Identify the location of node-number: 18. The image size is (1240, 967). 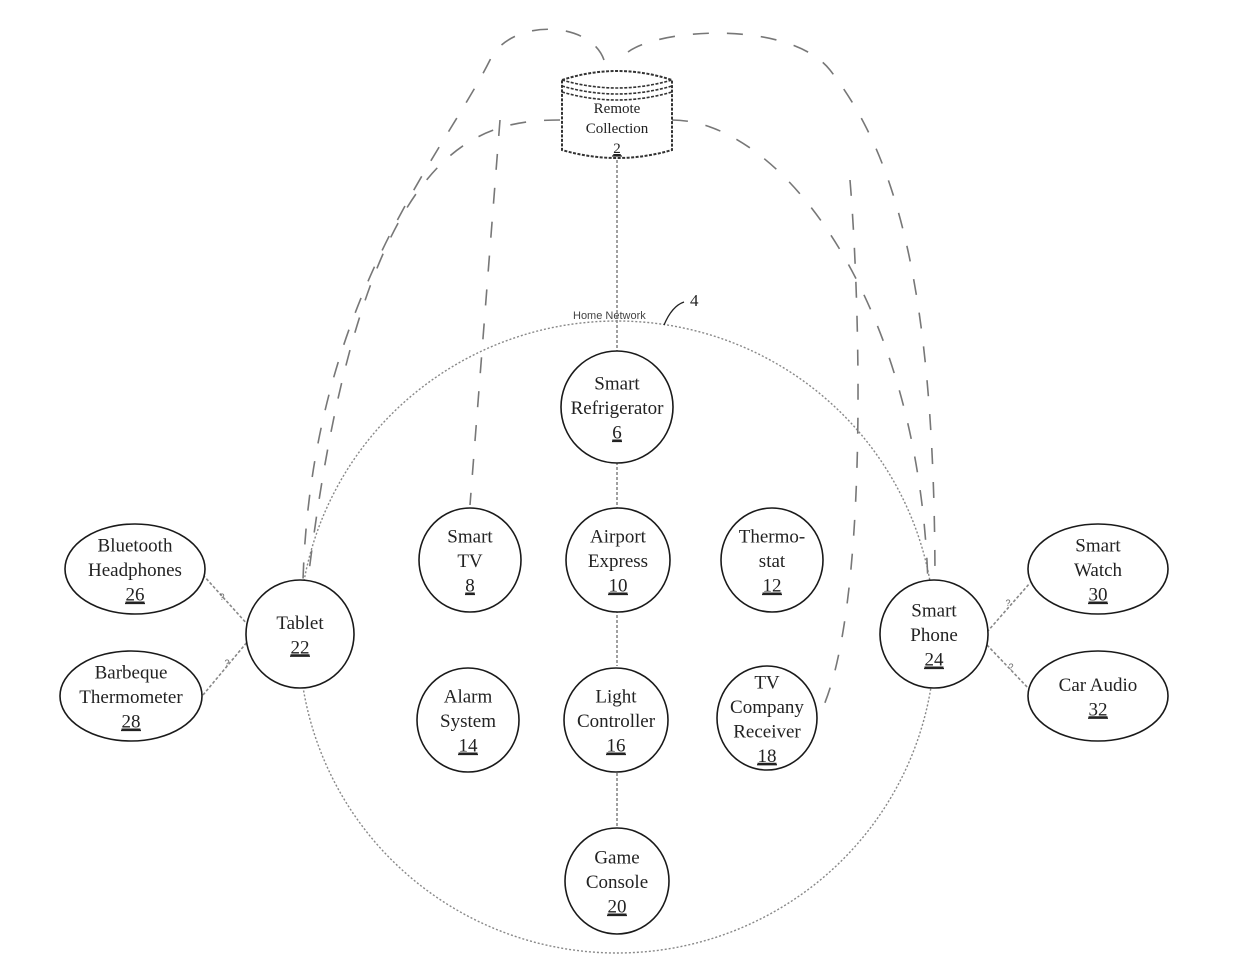
(767, 756).